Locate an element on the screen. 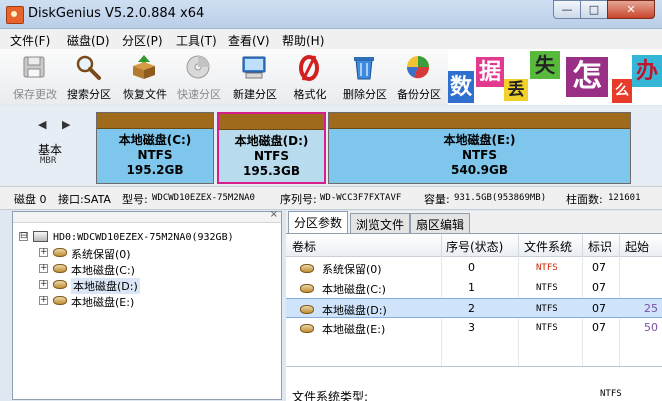  recover-files-button: 恢复文件 is located at coordinates (145, 77).